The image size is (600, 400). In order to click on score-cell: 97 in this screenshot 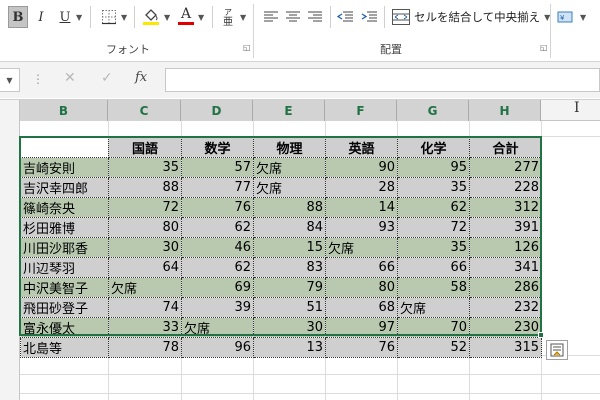, I will do `click(361, 327)`.